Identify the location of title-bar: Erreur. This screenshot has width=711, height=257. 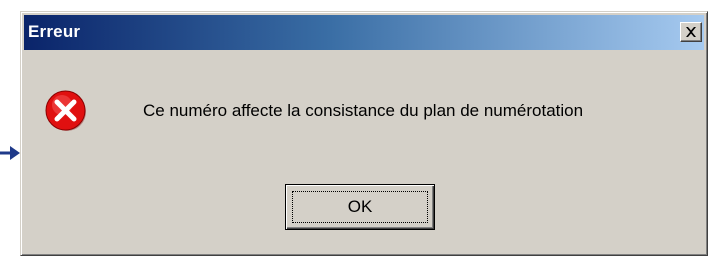
(364, 32).